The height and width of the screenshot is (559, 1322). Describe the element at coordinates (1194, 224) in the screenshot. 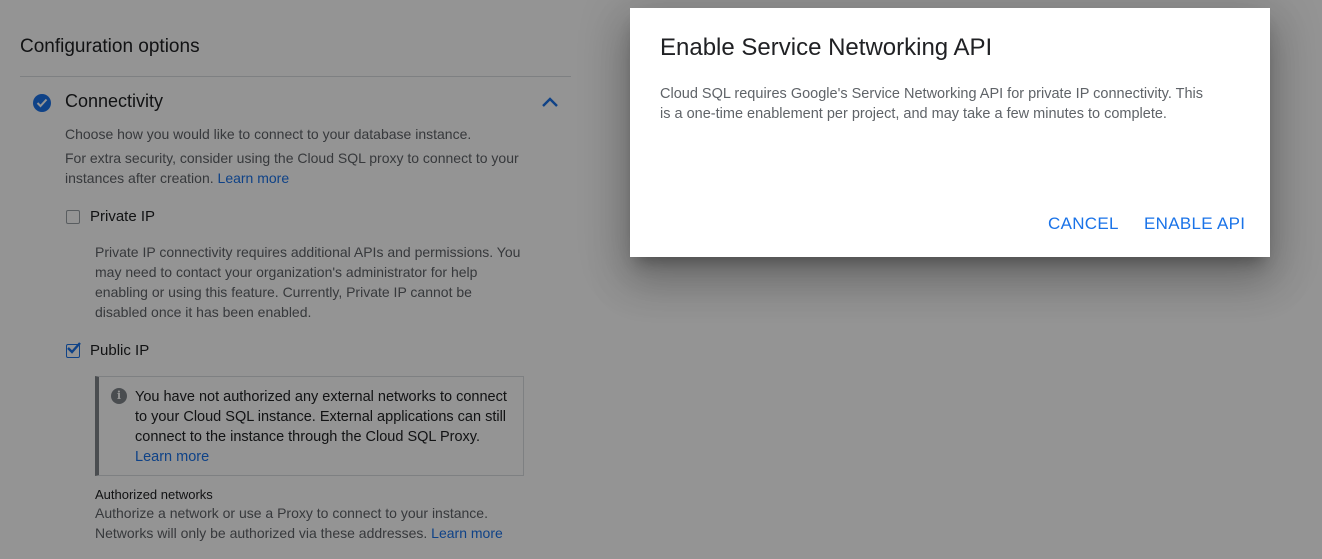

I see `enable-api-button: ENABLE API` at that location.